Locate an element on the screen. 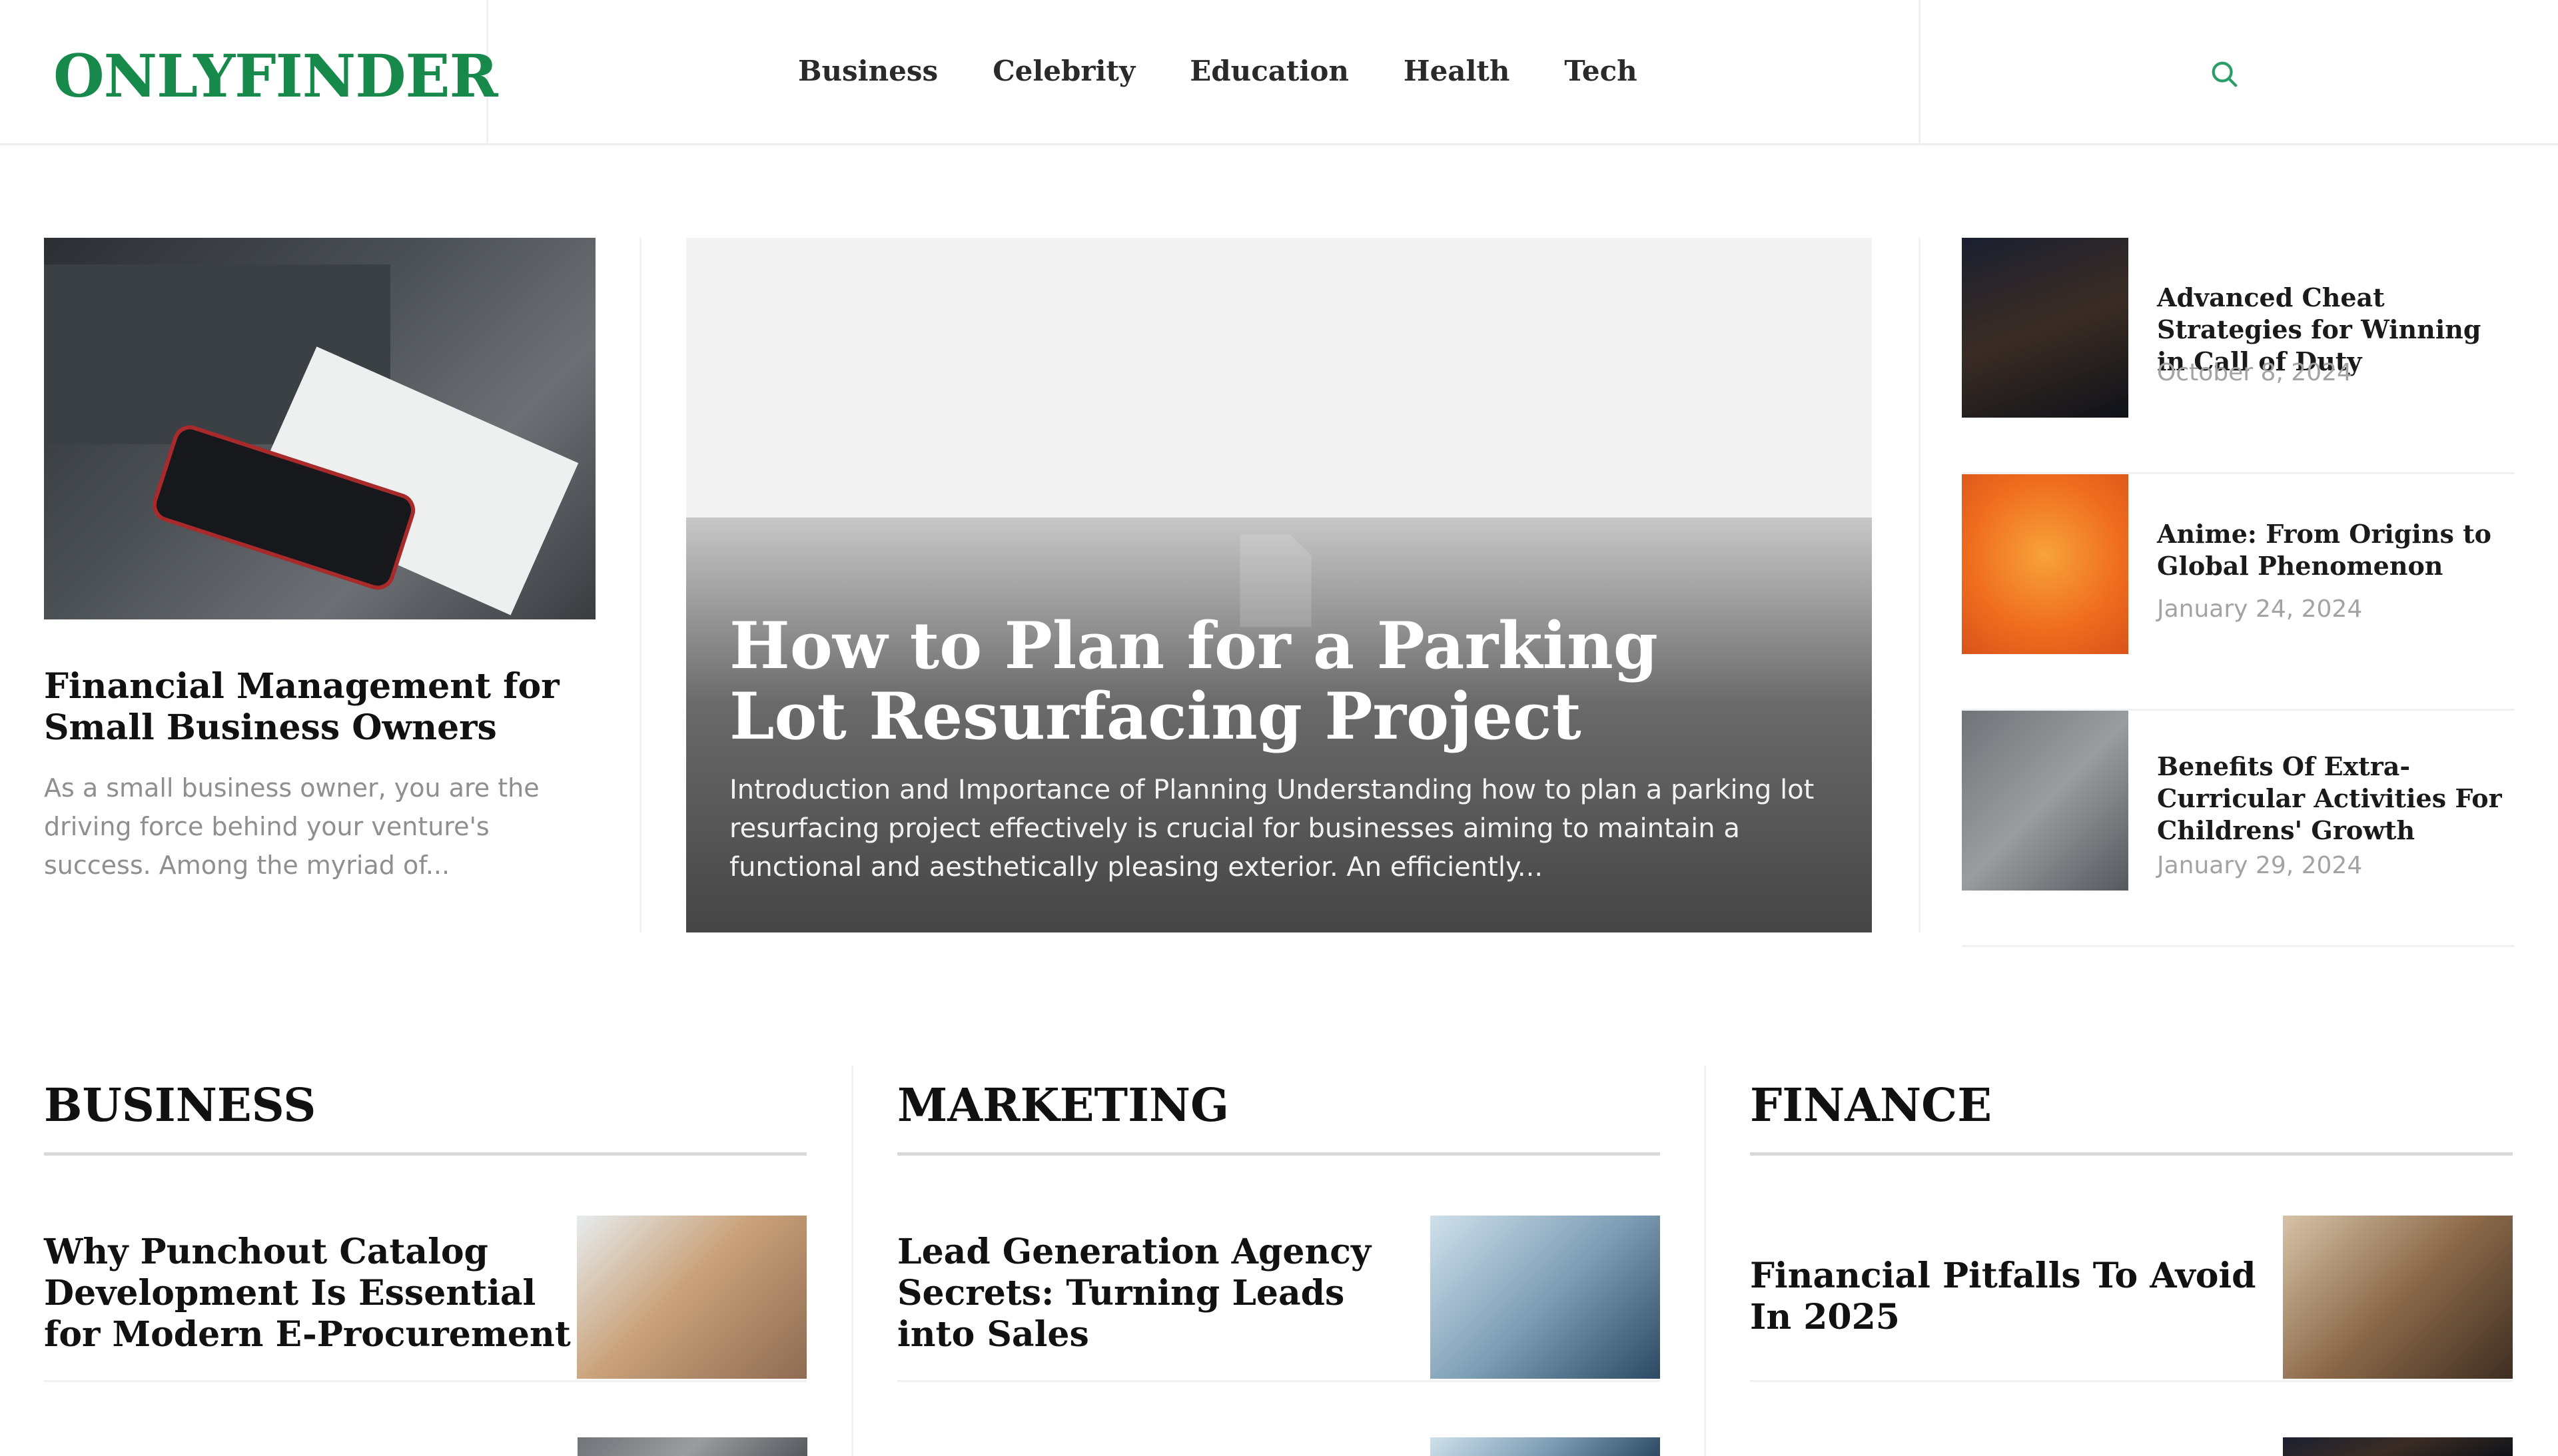 The height and width of the screenshot is (1456, 2558). site-logo: ONLYFINDER is located at coordinates (275, 76).